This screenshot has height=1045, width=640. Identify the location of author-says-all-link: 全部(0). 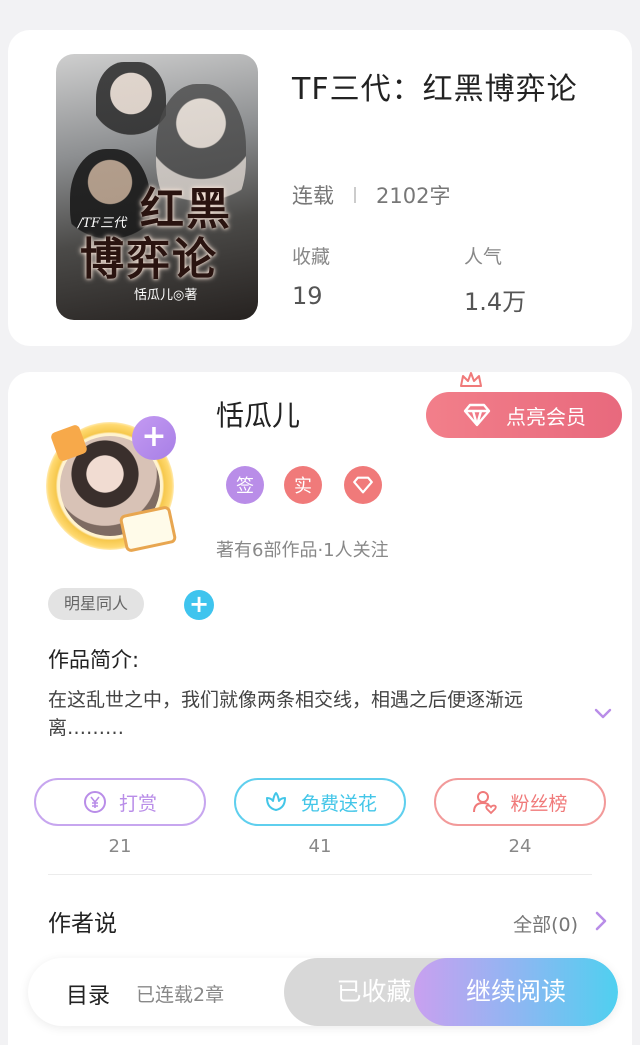
(545, 923).